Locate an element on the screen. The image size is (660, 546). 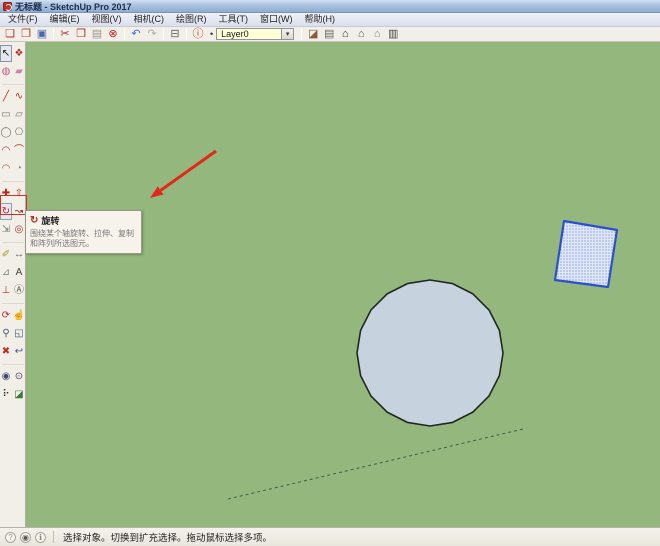
layer-dropdown: • Layer0 ▾ is located at coordinates (252, 34).